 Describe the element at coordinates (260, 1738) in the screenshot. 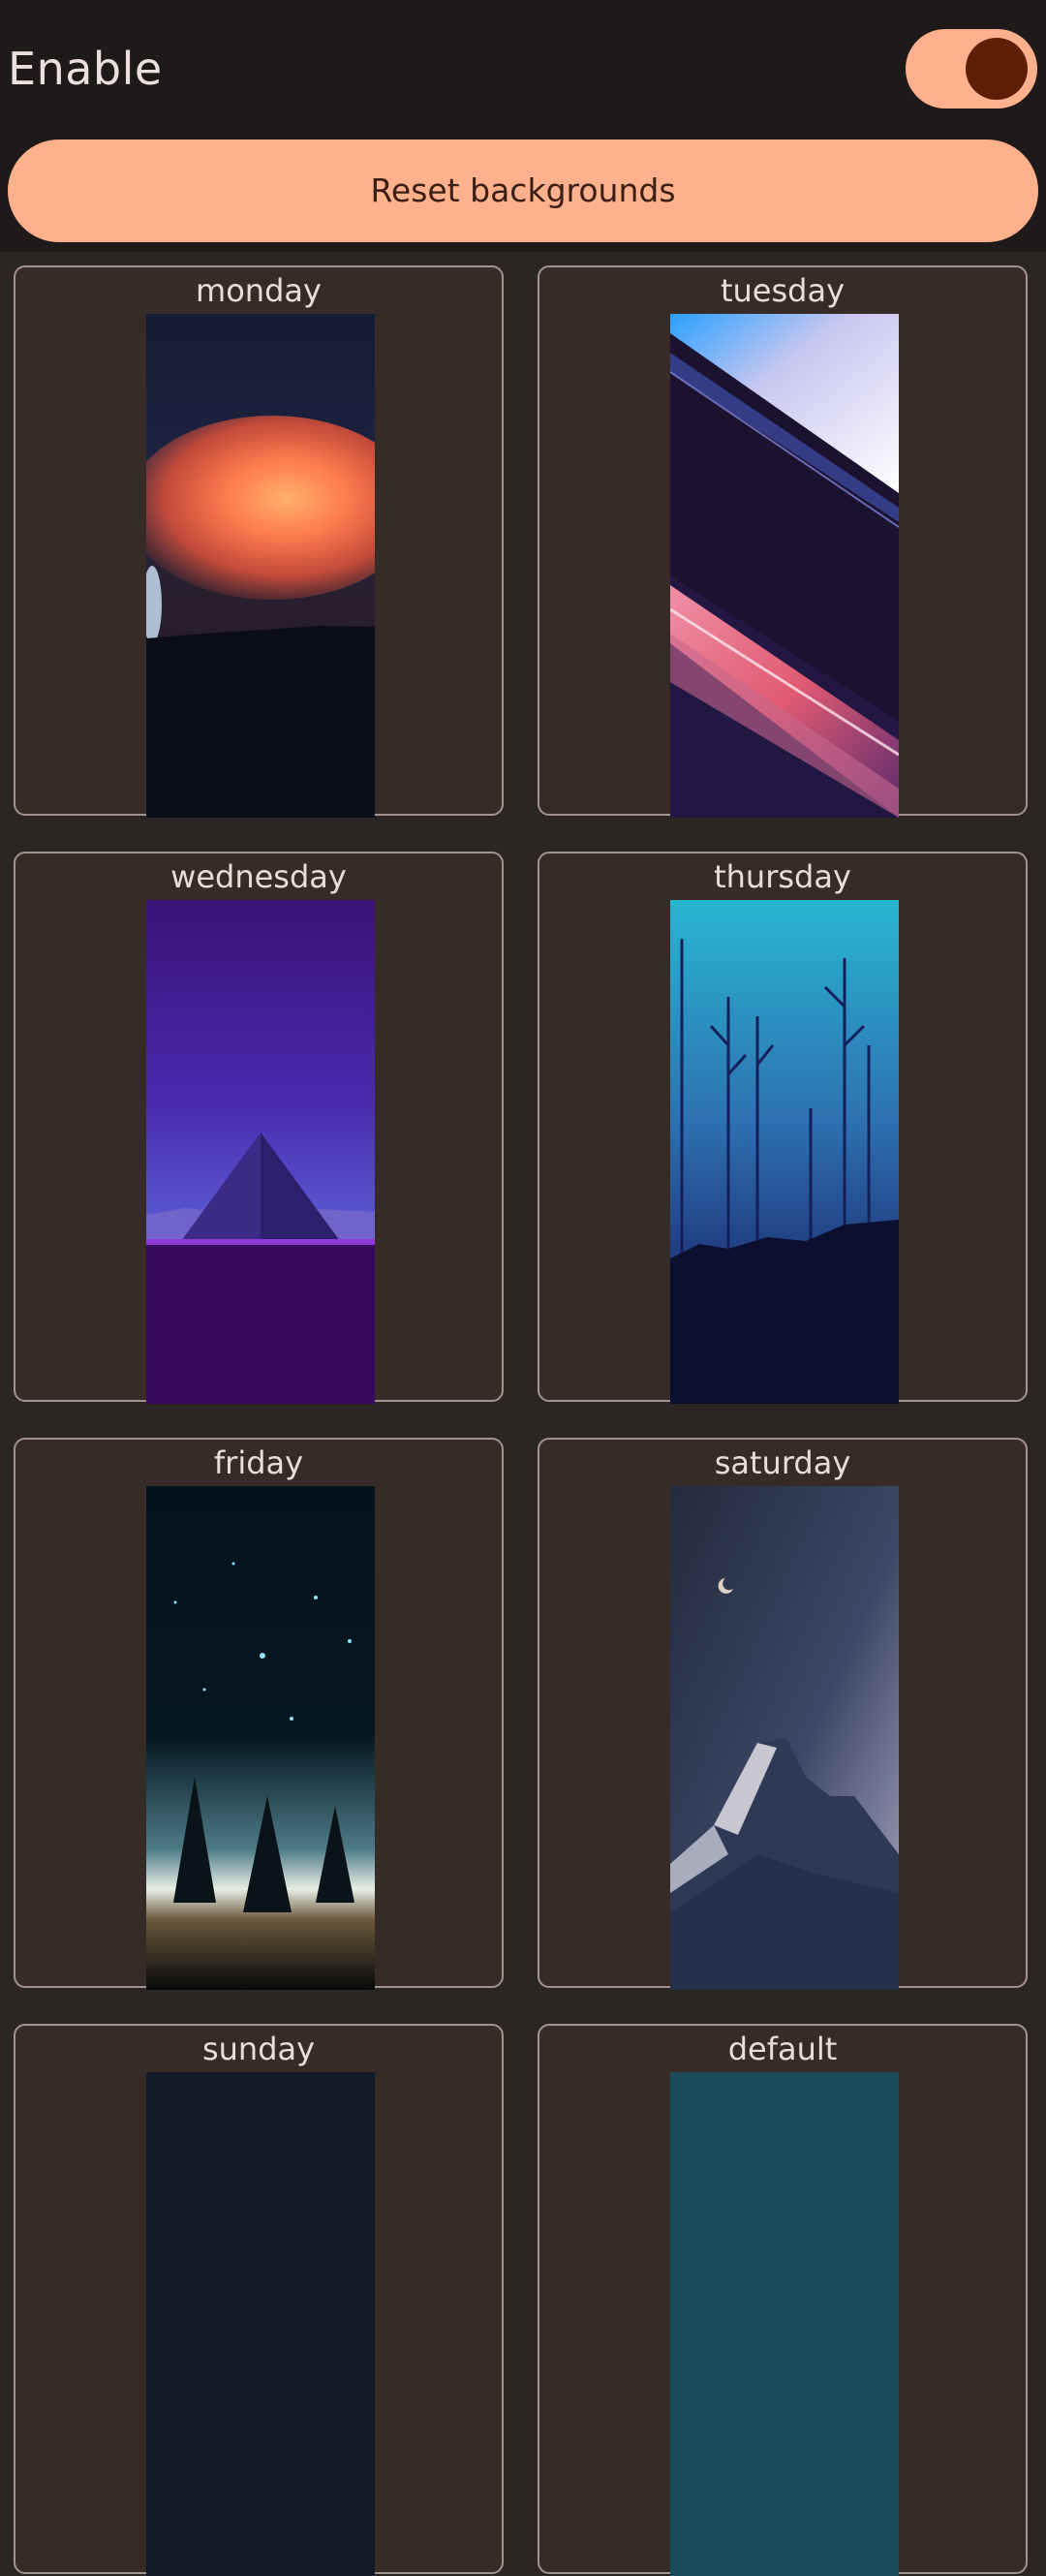

I see `wallpaper-starry-forest-thumbnail` at that location.